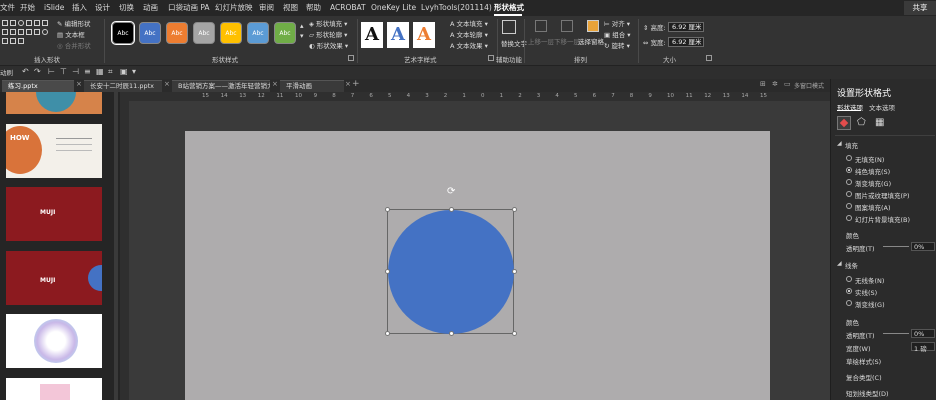 This screenshot has height=400, width=936. What do you see at coordinates (849, 291) in the screenshot?
I see `radio-solid-line` at bounding box center [849, 291].